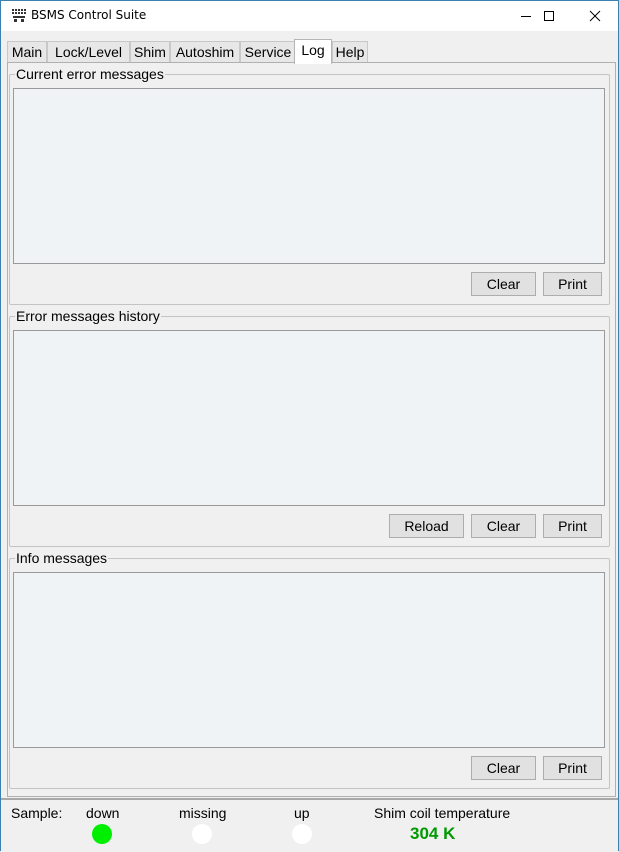  What do you see at coordinates (37, 813) in the screenshot?
I see `sample-label: Sample:` at bounding box center [37, 813].